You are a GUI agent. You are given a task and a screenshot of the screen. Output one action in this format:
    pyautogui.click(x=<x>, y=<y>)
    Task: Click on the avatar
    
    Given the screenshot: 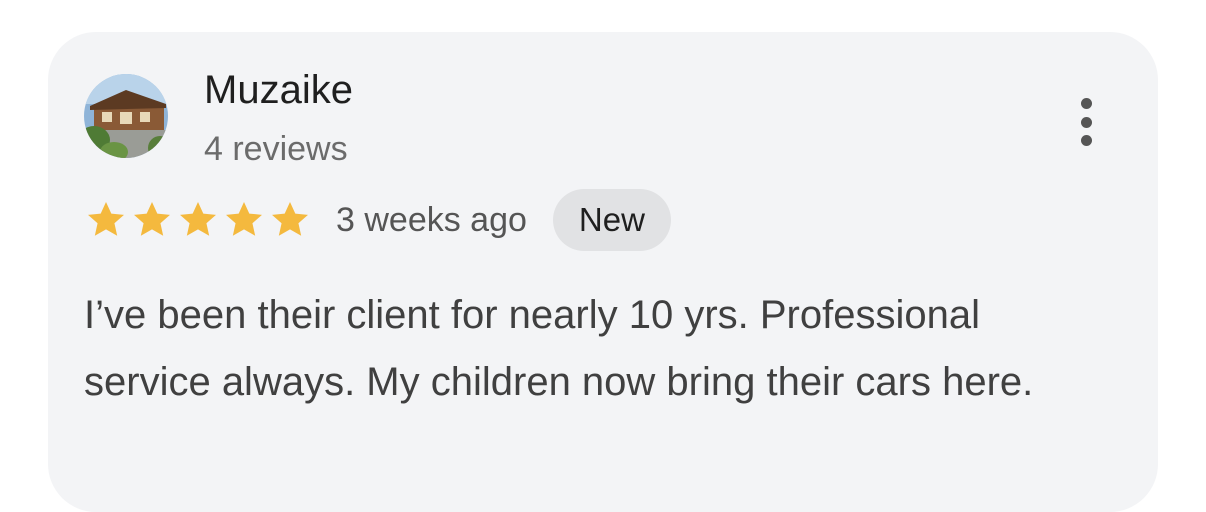 What is the action you would take?
    pyautogui.click(x=126, y=116)
    